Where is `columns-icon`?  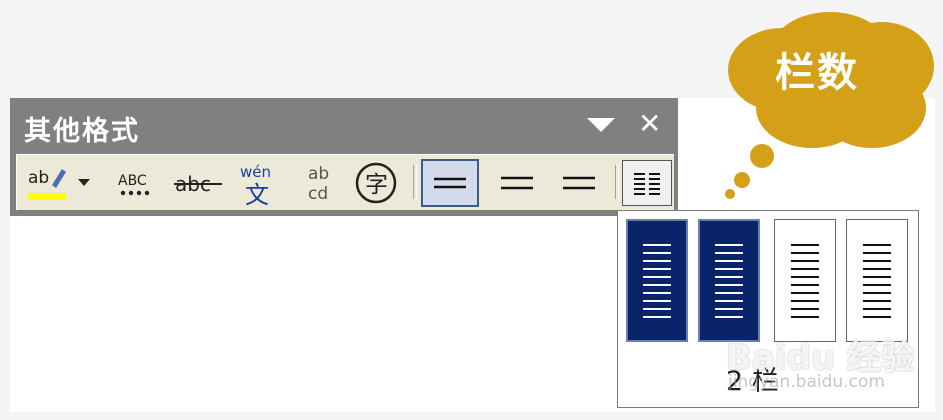 columns-icon is located at coordinates (647, 184).